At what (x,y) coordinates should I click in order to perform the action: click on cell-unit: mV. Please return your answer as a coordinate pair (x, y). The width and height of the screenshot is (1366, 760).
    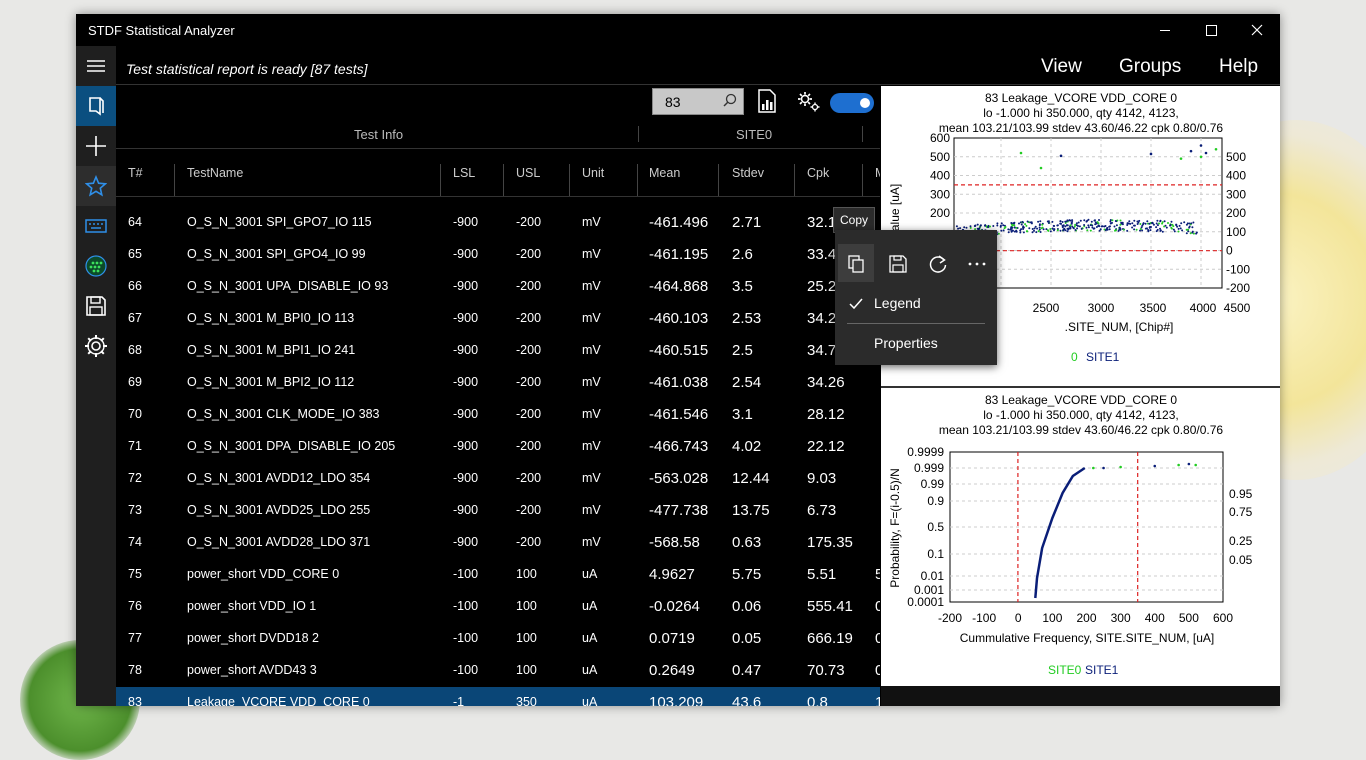
    Looking at the image, I should click on (591, 446).